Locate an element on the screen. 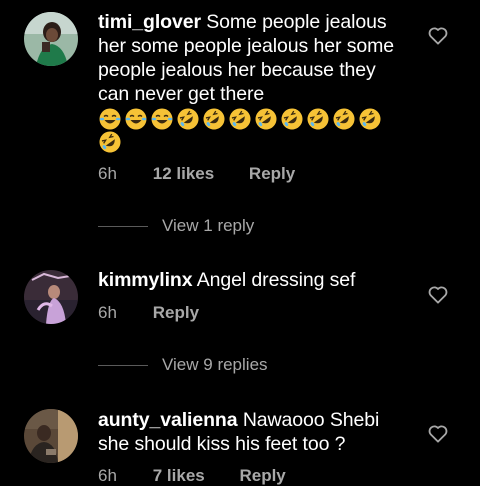 This screenshot has width=480, height=486. view-replies-button: View 1 reply is located at coordinates (176, 226).